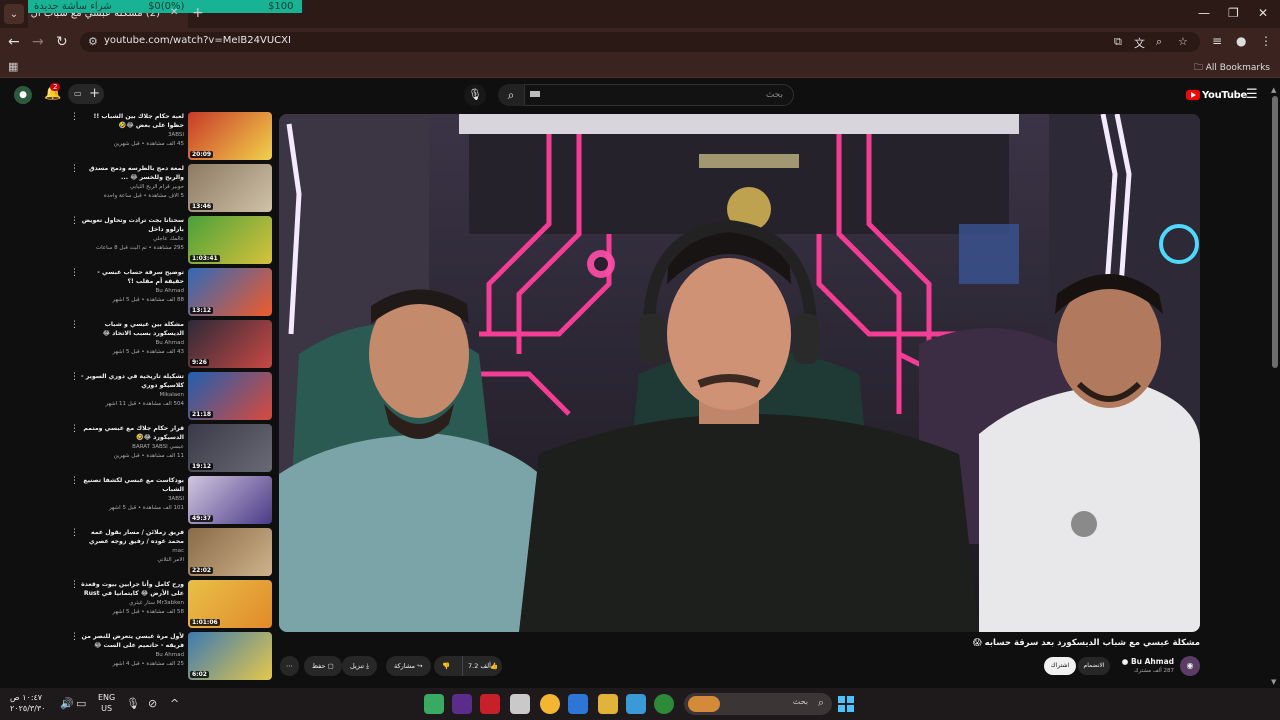 This screenshot has height=720, width=1280. Describe the element at coordinates (1139, 43) in the screenshot. I see `translate-icon: 文` at that location.